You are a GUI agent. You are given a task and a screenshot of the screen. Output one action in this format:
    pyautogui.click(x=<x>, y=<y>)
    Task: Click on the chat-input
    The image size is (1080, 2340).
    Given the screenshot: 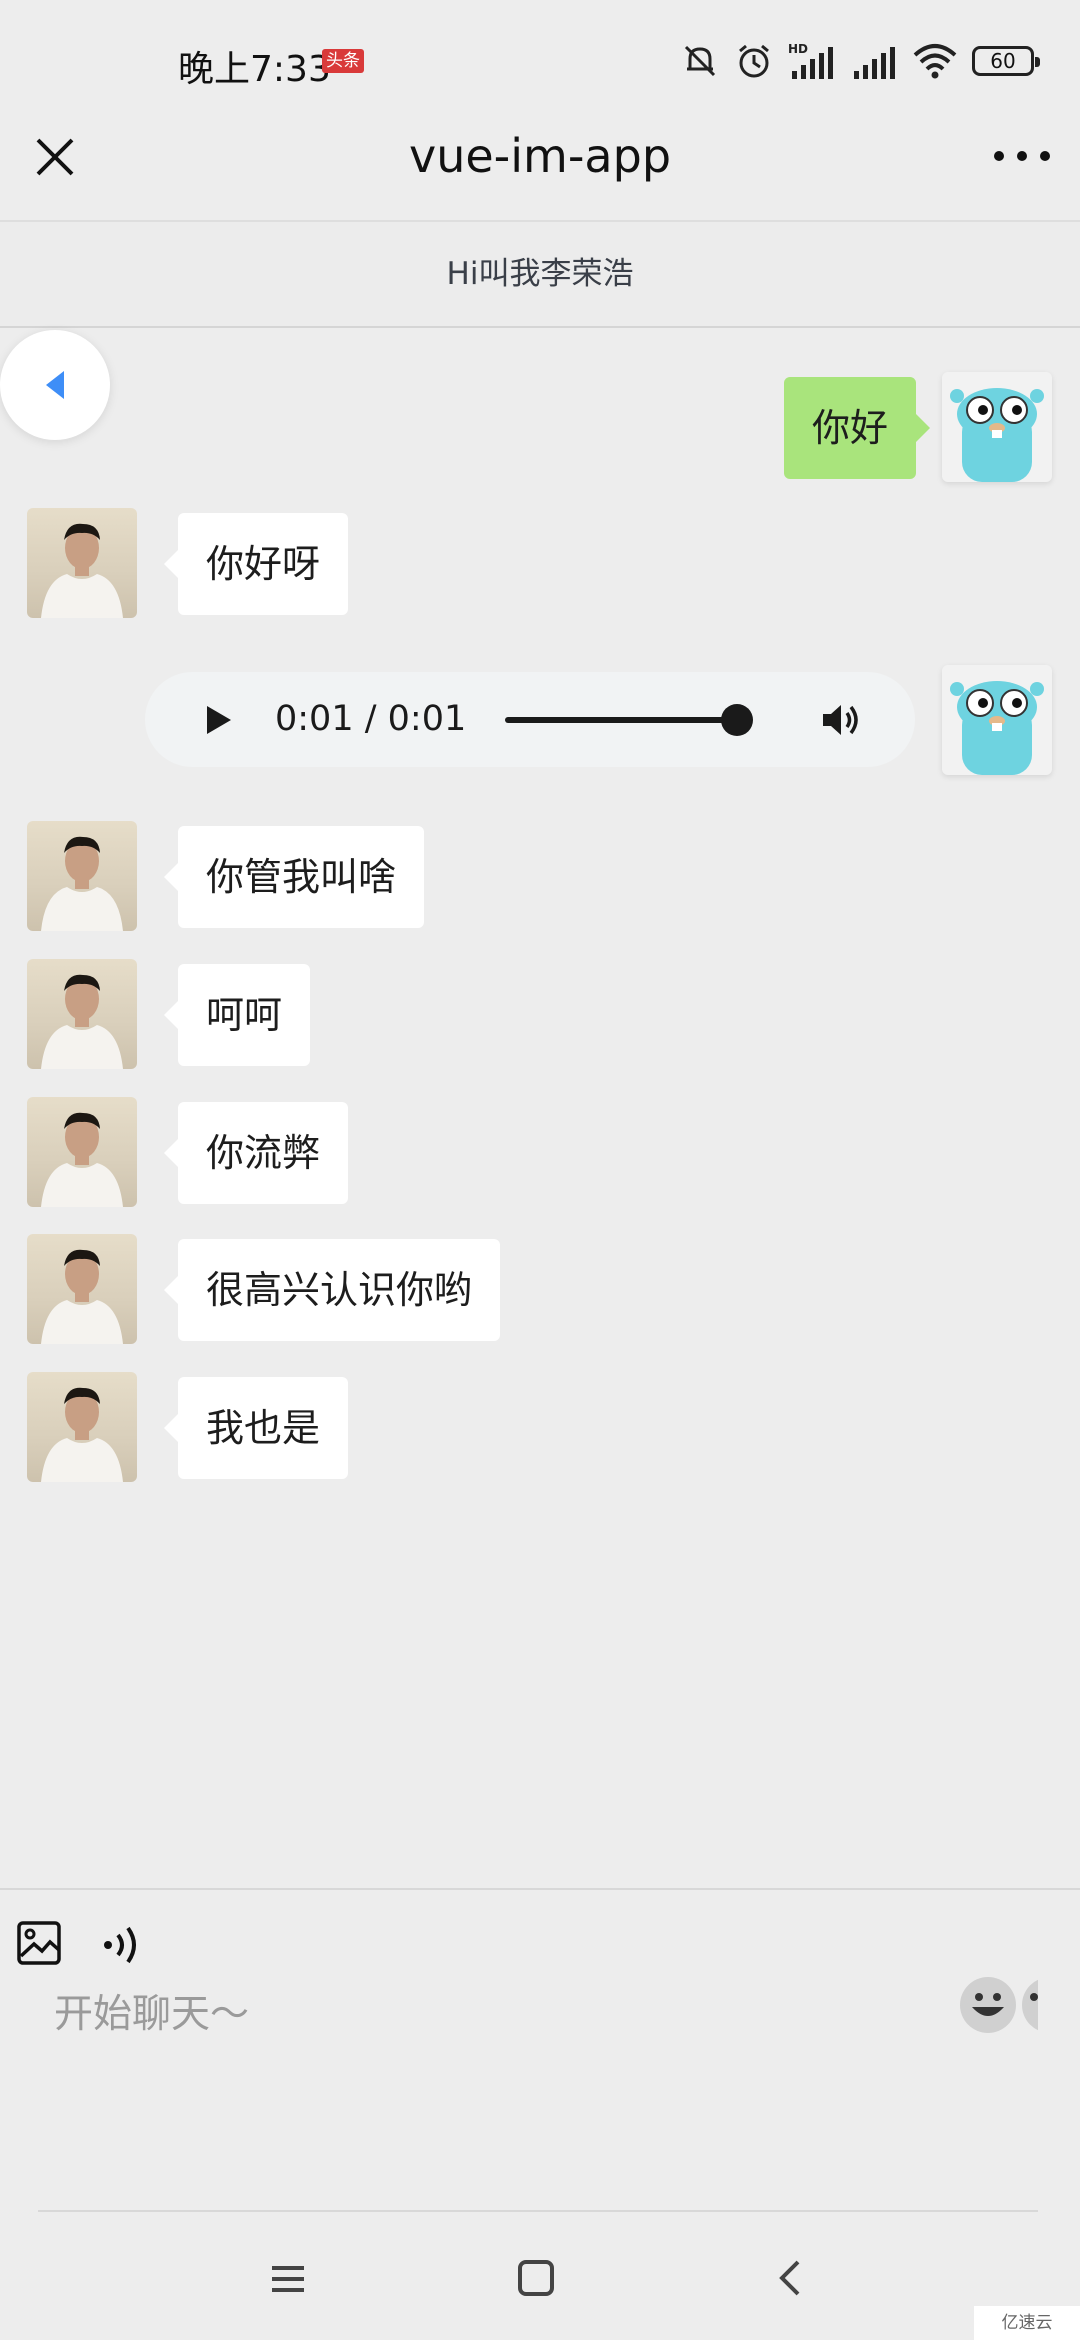 What is the action you would take?
    pyautogui.click(x=484, y=2014)
    